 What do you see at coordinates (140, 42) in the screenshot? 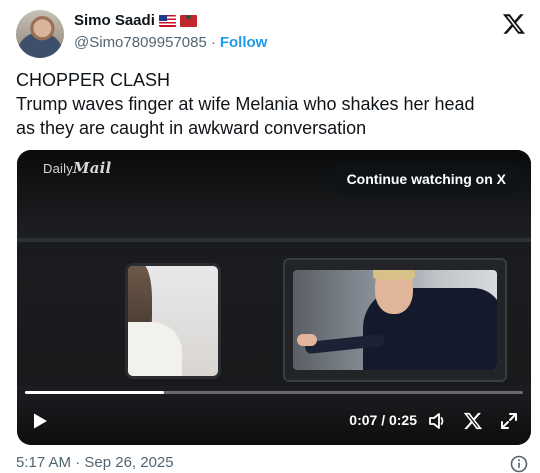
I see `author-handle: @Simo7809957085` at bounding box center [140, 42].